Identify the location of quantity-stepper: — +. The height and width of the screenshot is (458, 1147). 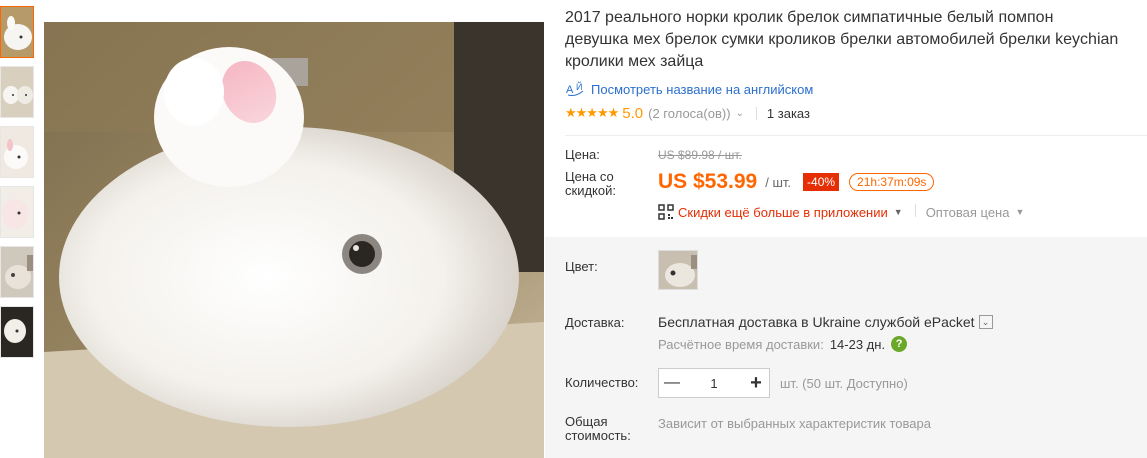
(714, 383).